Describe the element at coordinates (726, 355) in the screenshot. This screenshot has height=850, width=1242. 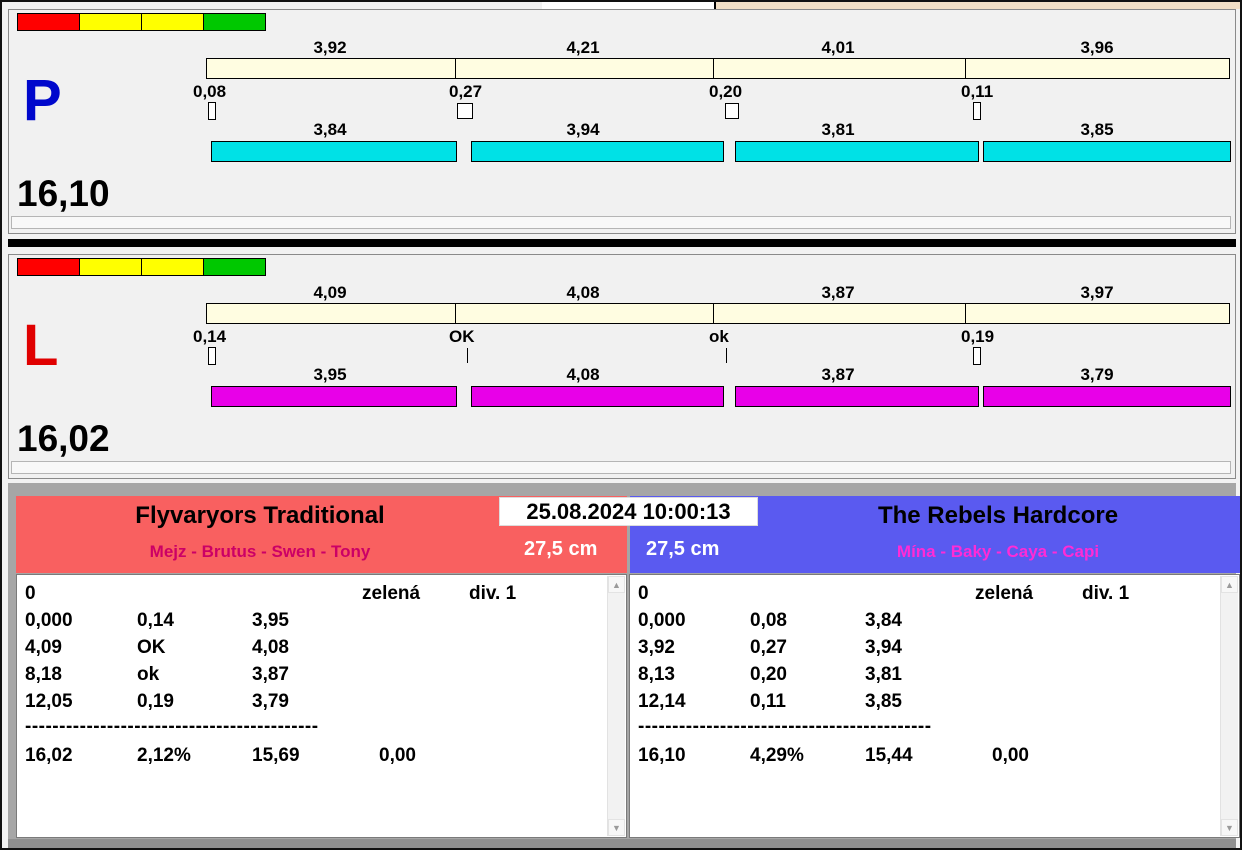
I see `change-marker-tick` at that location.